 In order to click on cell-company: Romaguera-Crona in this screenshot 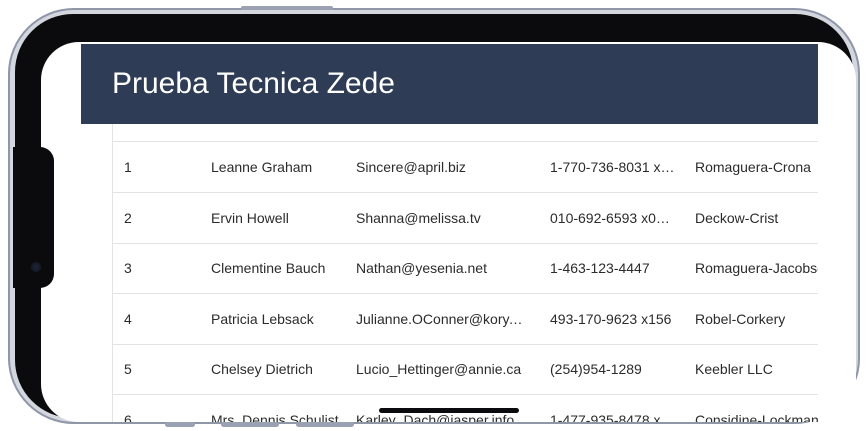, I will do `click(753, 167)`.